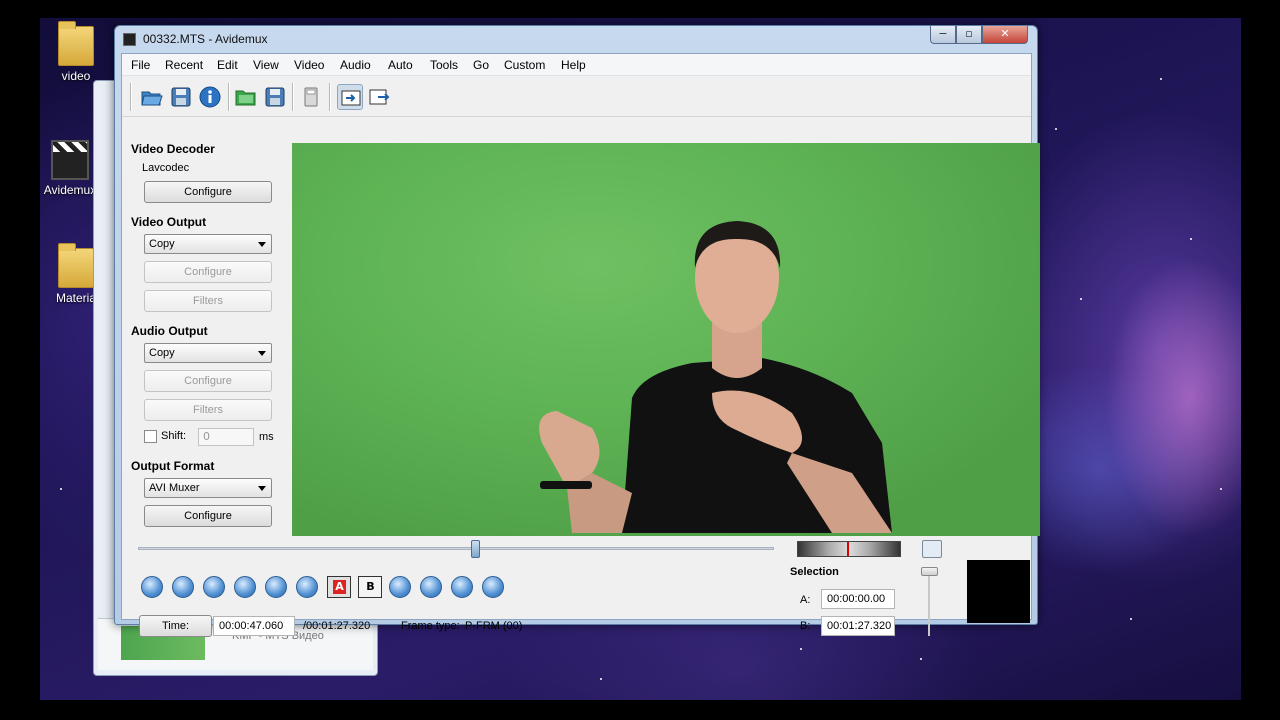  Describe the element at coordinates (337, 626) in the screenshot. I see `total-time: /00:01:27.320` at that location.